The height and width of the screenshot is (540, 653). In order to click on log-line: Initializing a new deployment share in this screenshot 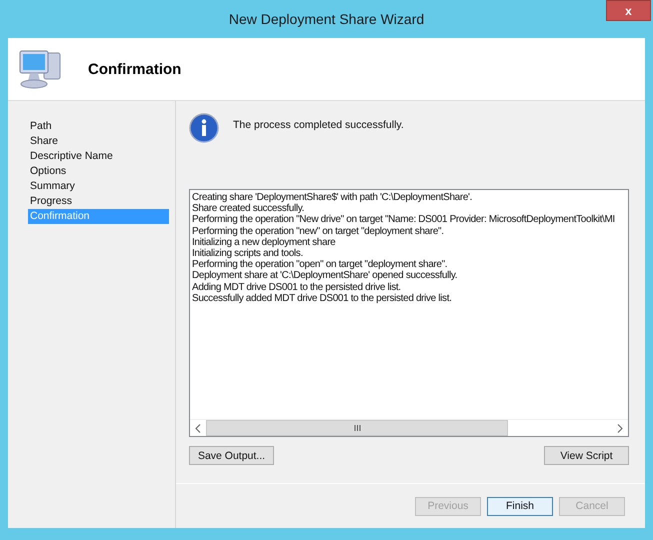, I will do `click(264, 242)`.